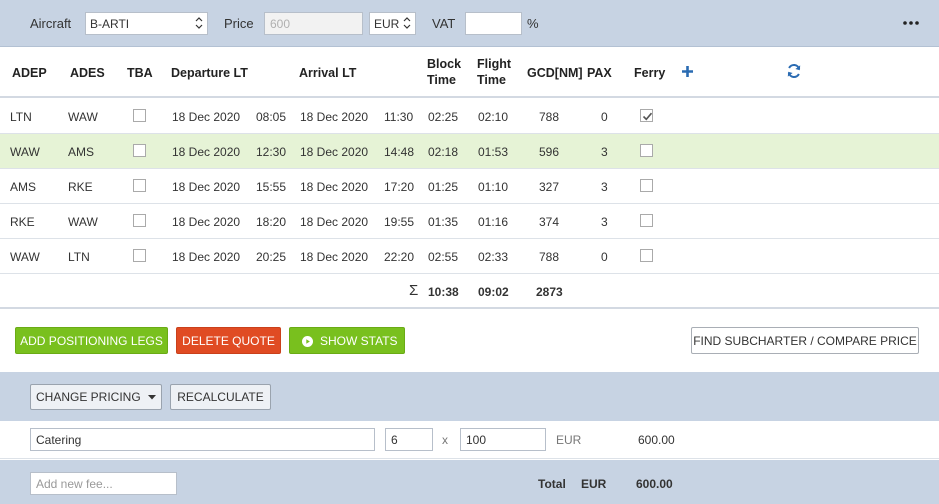  Describe the element at coordinates (399, 222) in the screenshot. I see `leg-arrival-time: 19:55` at that location.